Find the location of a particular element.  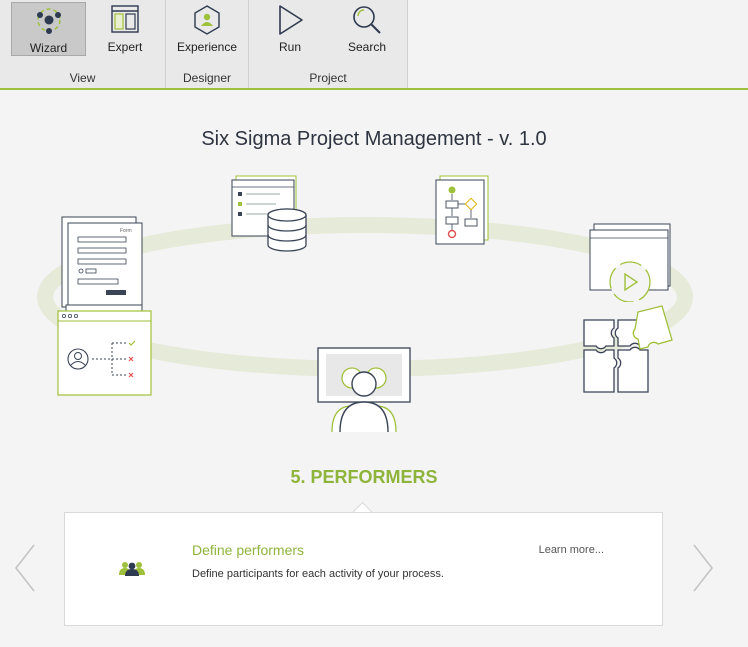

form-caption: Form is located at coordinates (126, 231).